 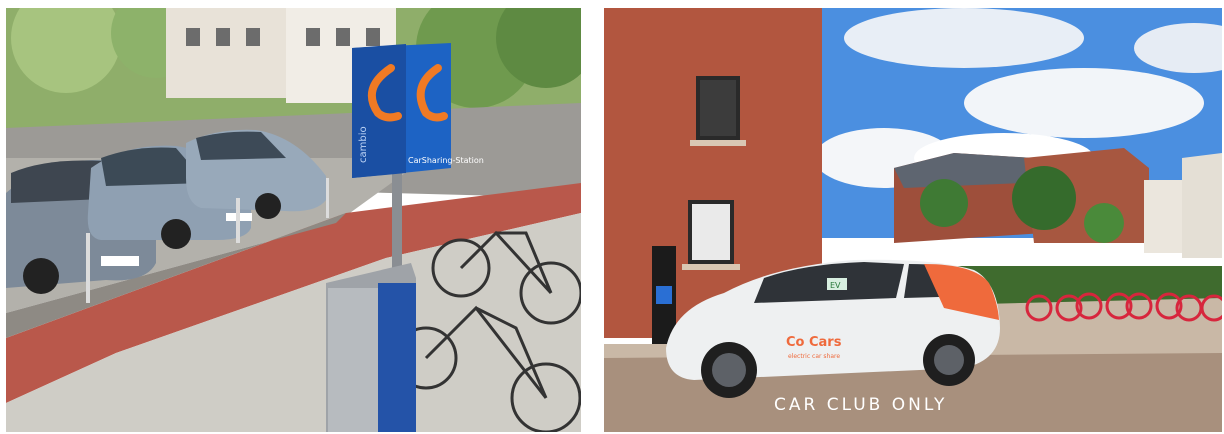 What do you see at coordinates (371, 347) in the screenshot?
I see `booking-terminal` at bounding box center [371, 347].